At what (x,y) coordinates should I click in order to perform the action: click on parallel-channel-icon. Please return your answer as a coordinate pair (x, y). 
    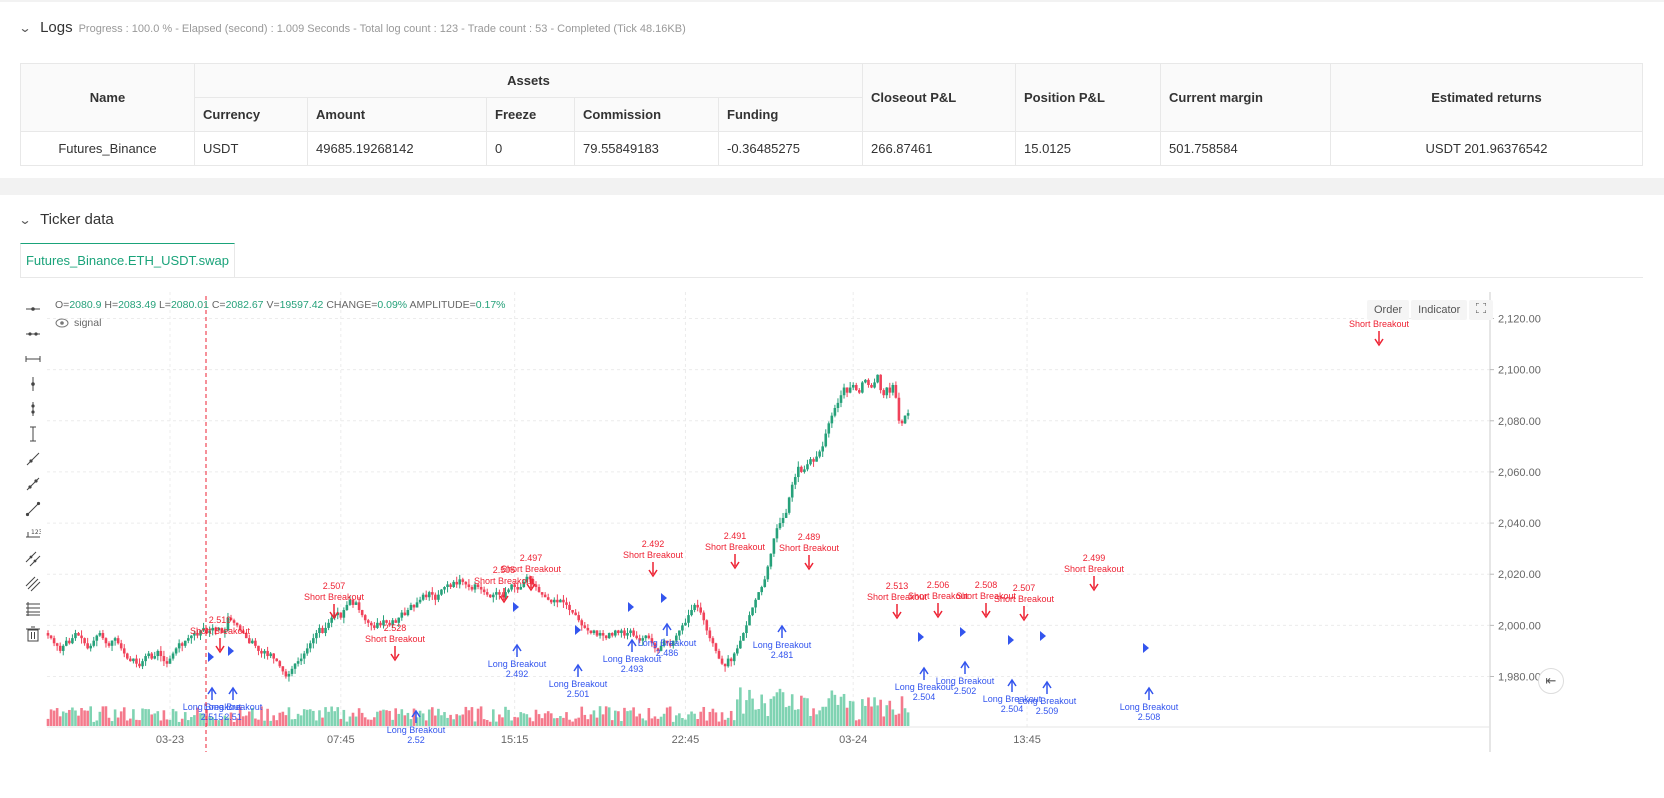
    Looking at the image, I should click on (33, 558).